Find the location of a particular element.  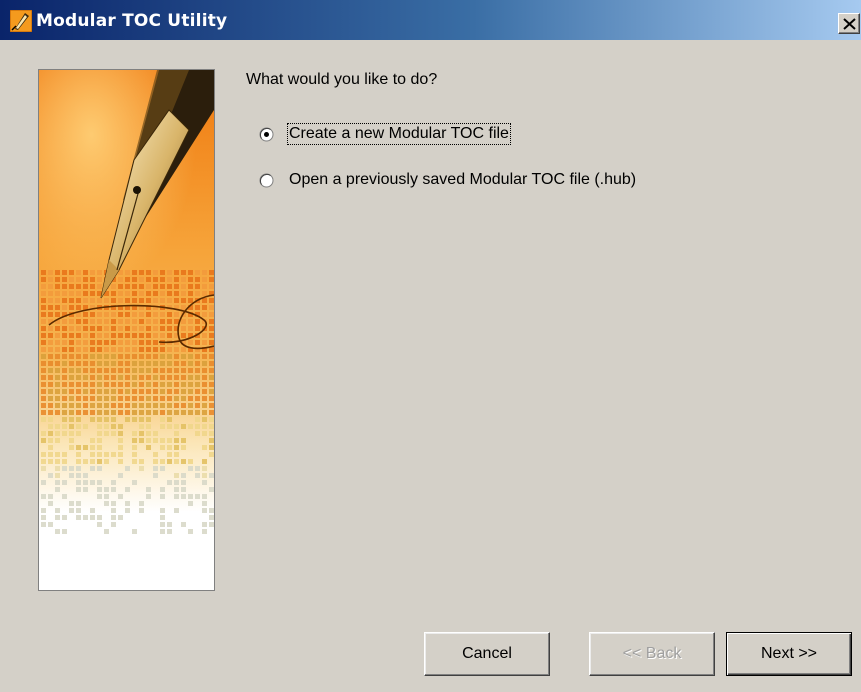

next-button: Next >> is located at coordinates (789, 654).